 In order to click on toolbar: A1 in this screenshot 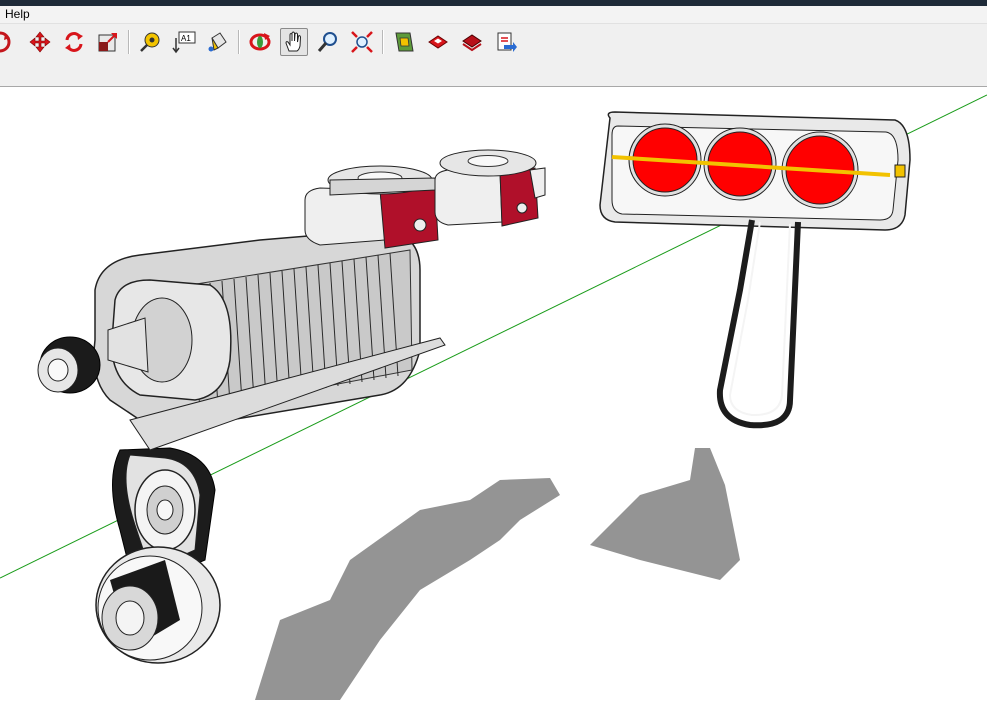, I will do `click(493, 55)`.